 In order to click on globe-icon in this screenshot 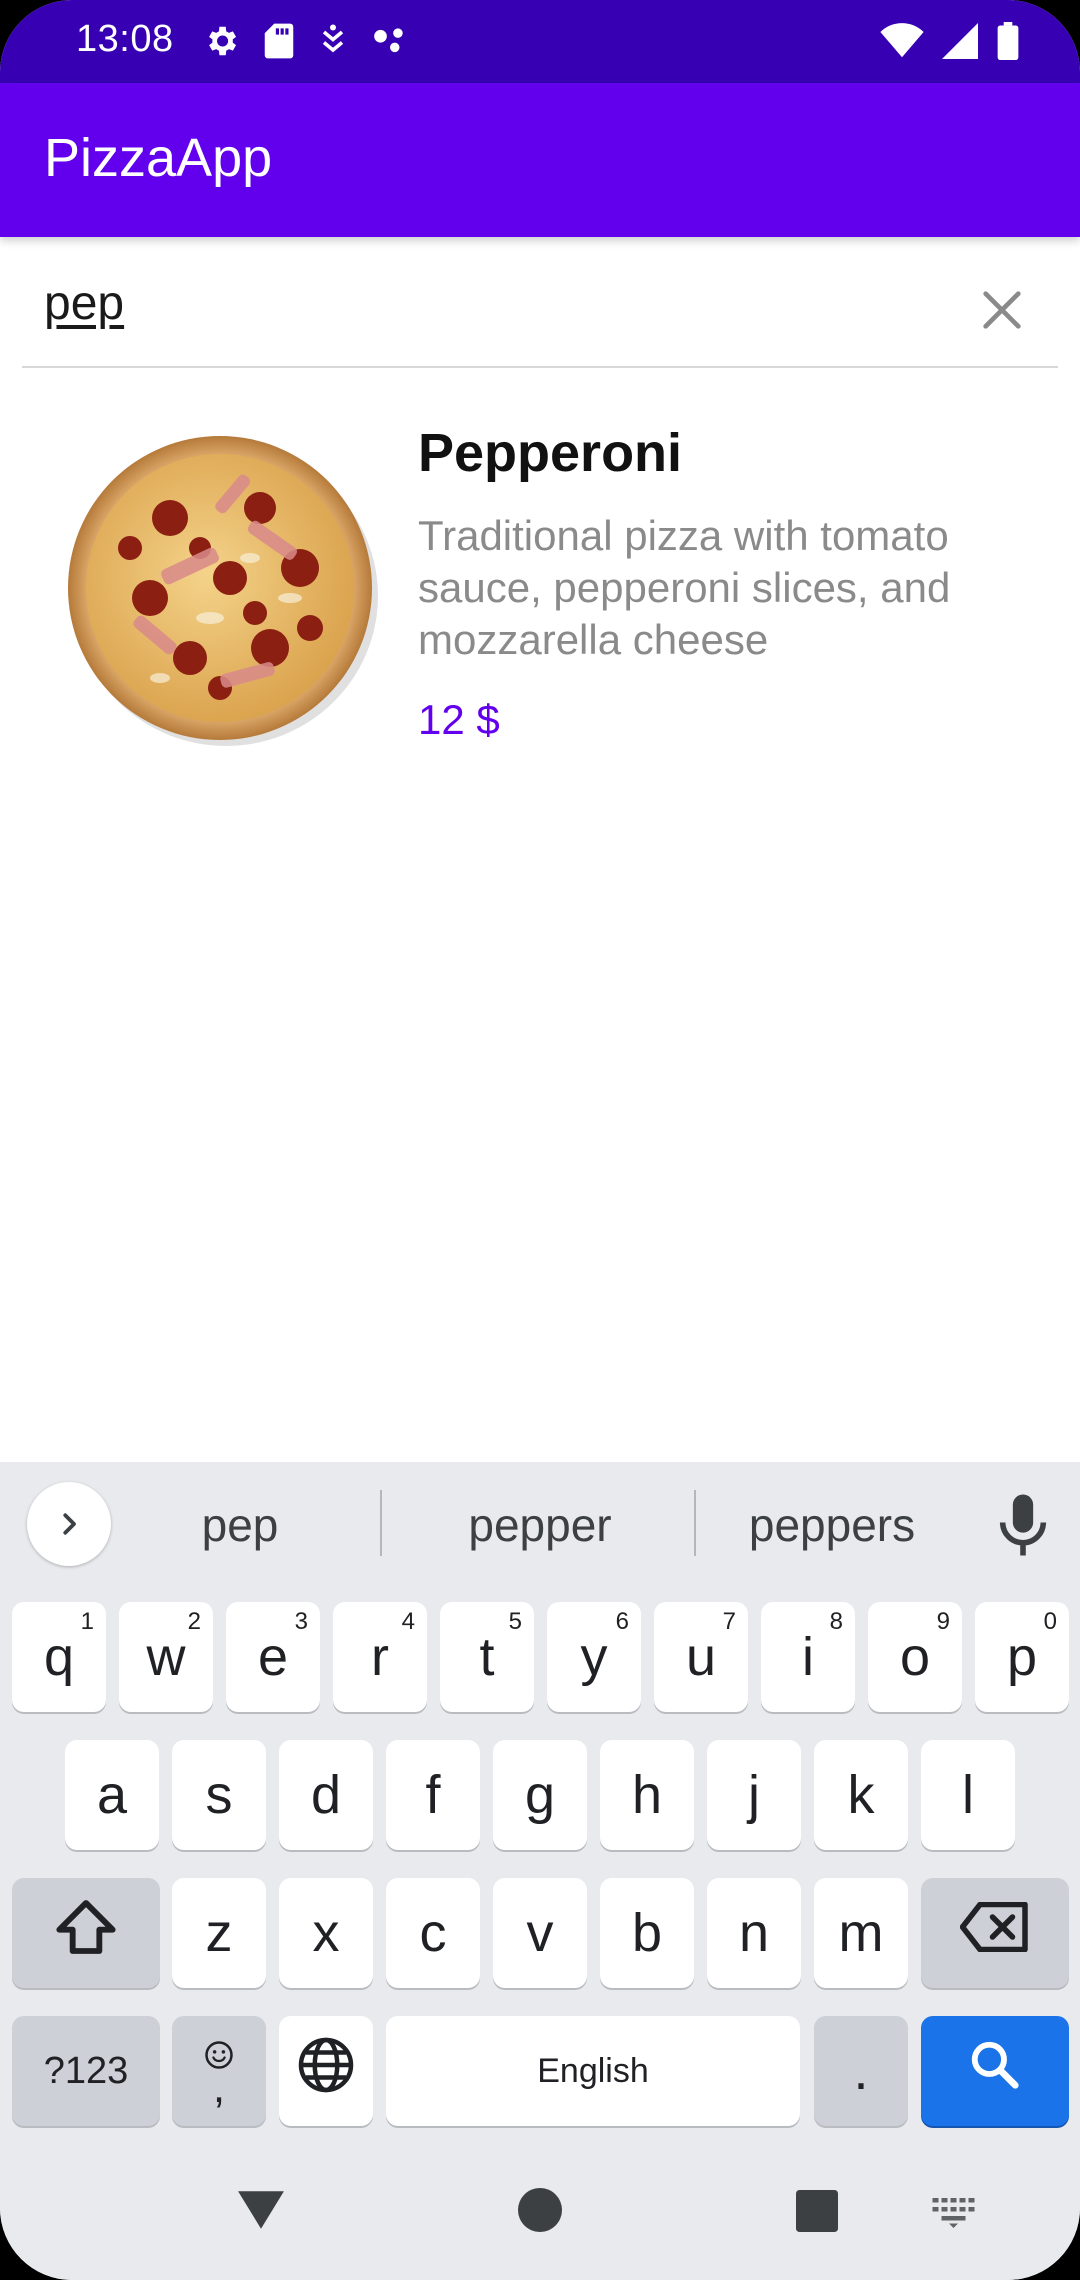, I will do `click(326, 2071)`.